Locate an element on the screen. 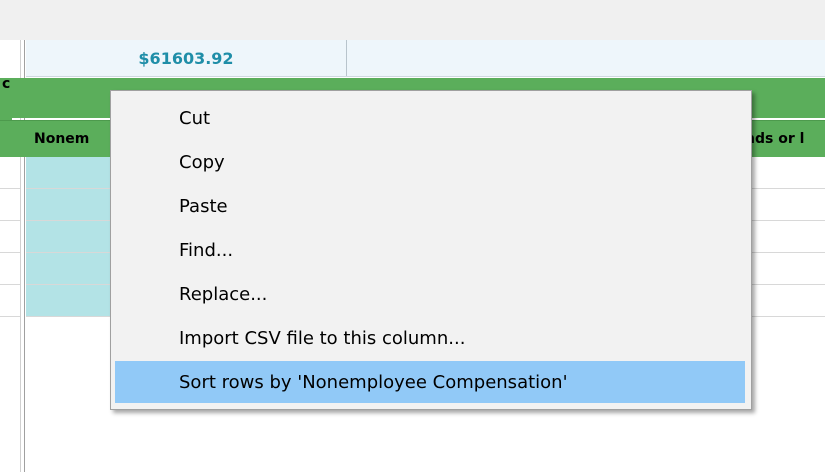 This screenshot has width=825, height=472. group-header-edge-text: c is located at coordinates (6, 84).